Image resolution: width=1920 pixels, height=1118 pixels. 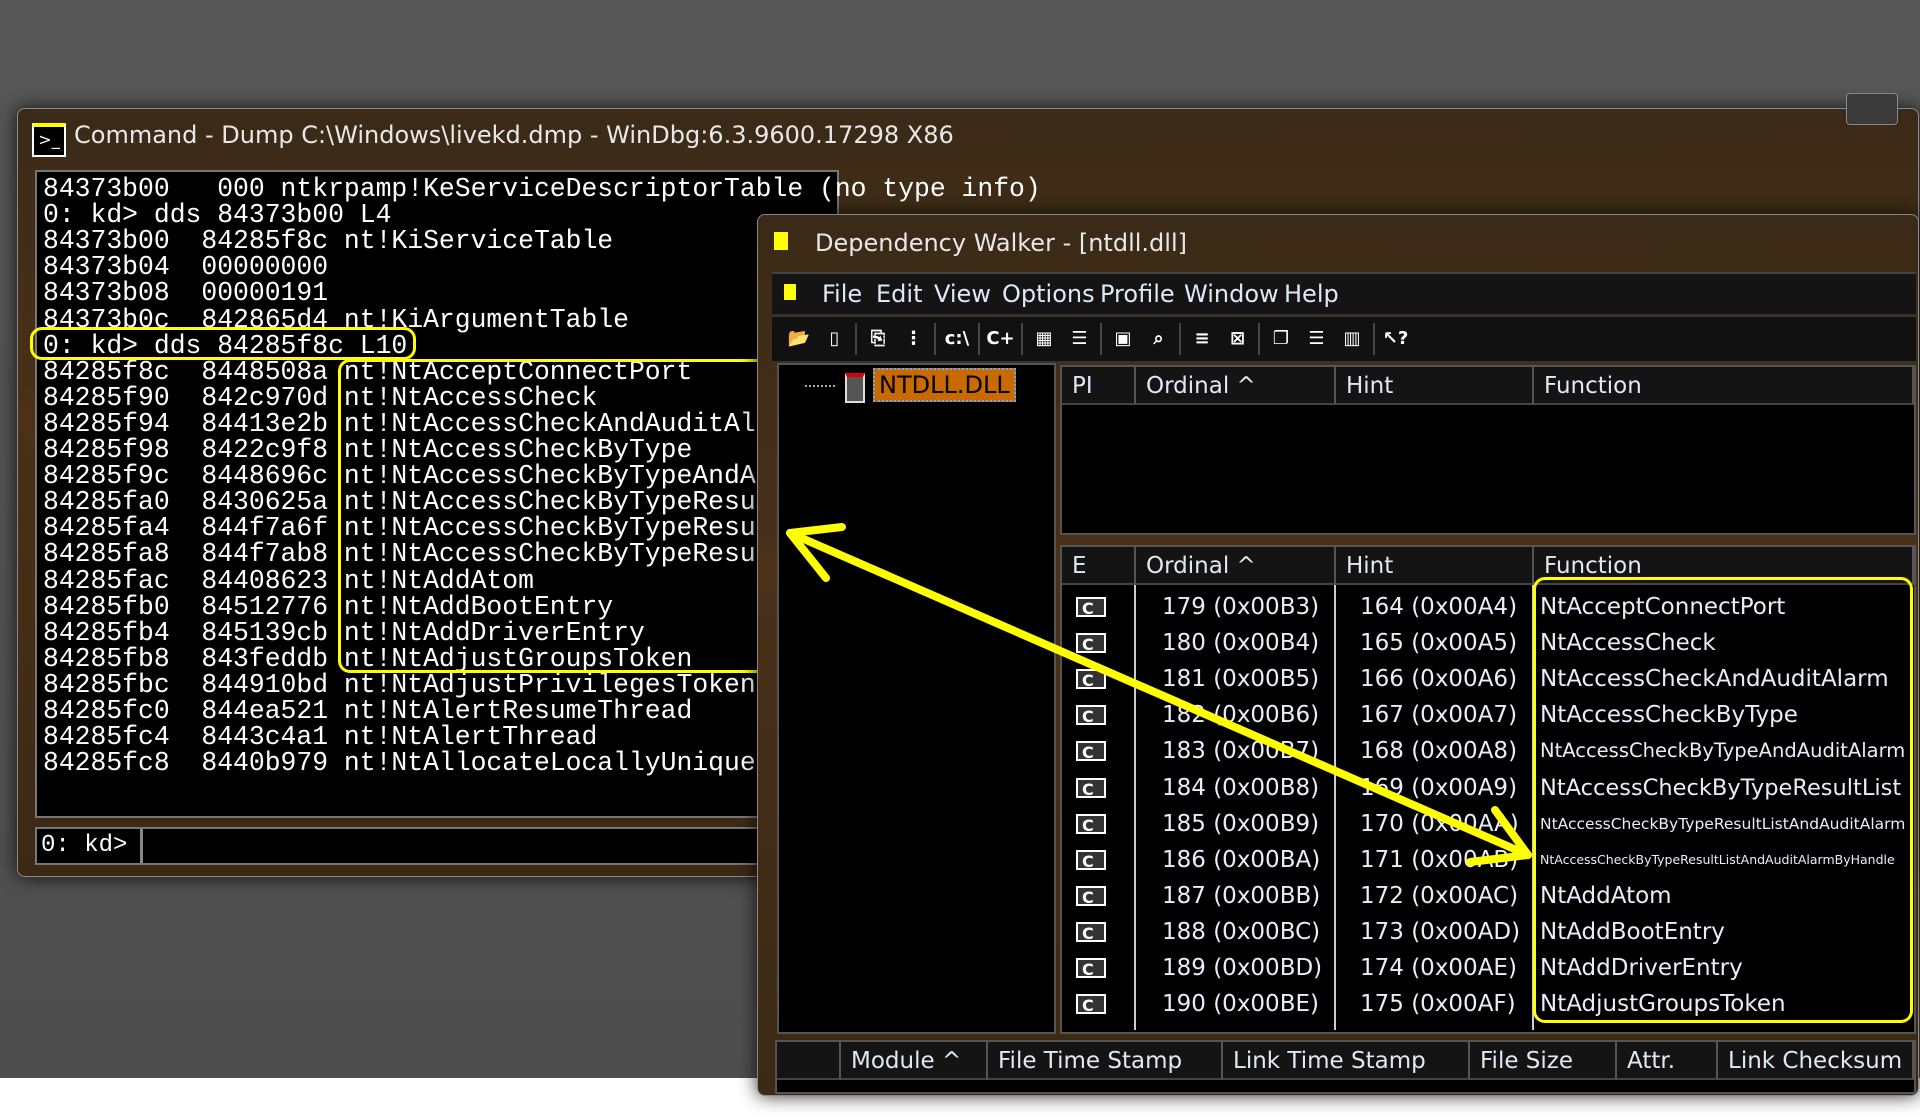 What do you see at coordinates (1632, 931) in the screenshot?
I see `function-cell: NtAddBootEntry` at bounding box center [1632, 931].